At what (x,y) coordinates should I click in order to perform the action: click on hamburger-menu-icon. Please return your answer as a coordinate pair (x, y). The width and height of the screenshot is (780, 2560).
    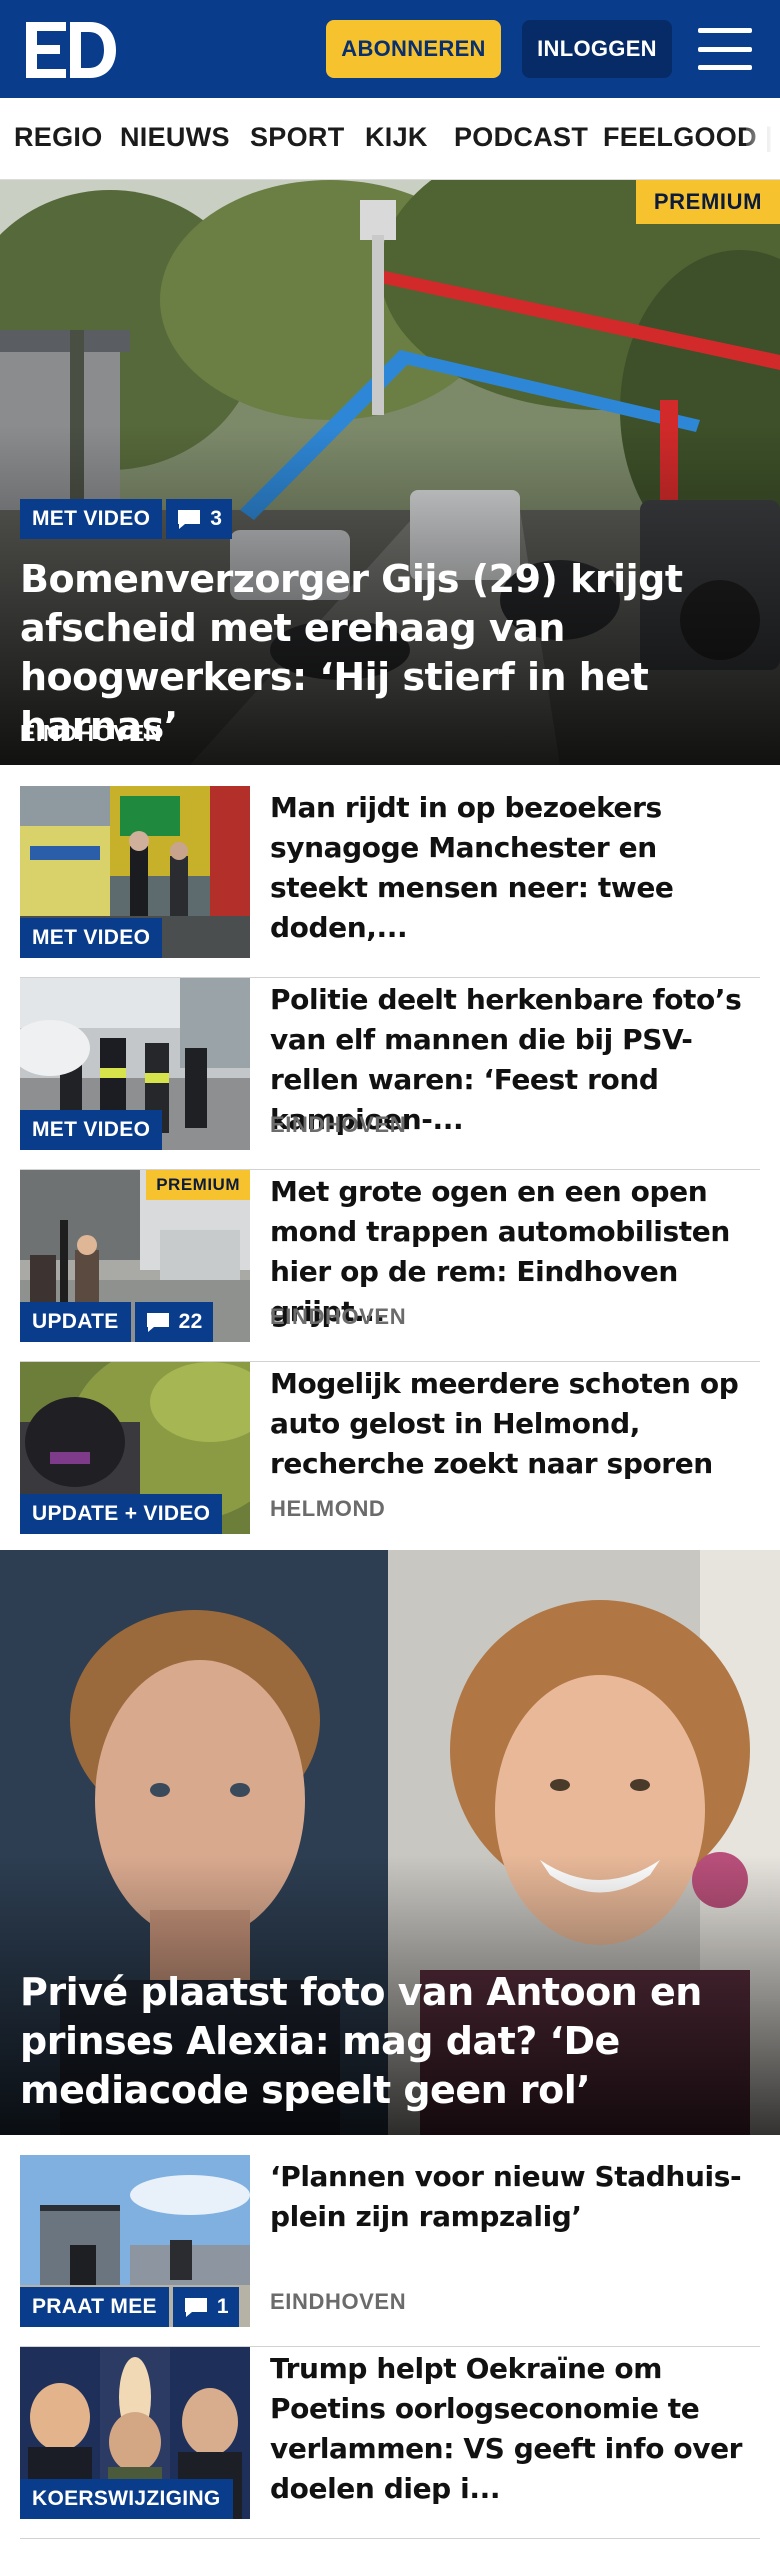
    Looking at the image, I should click on (725, 49).